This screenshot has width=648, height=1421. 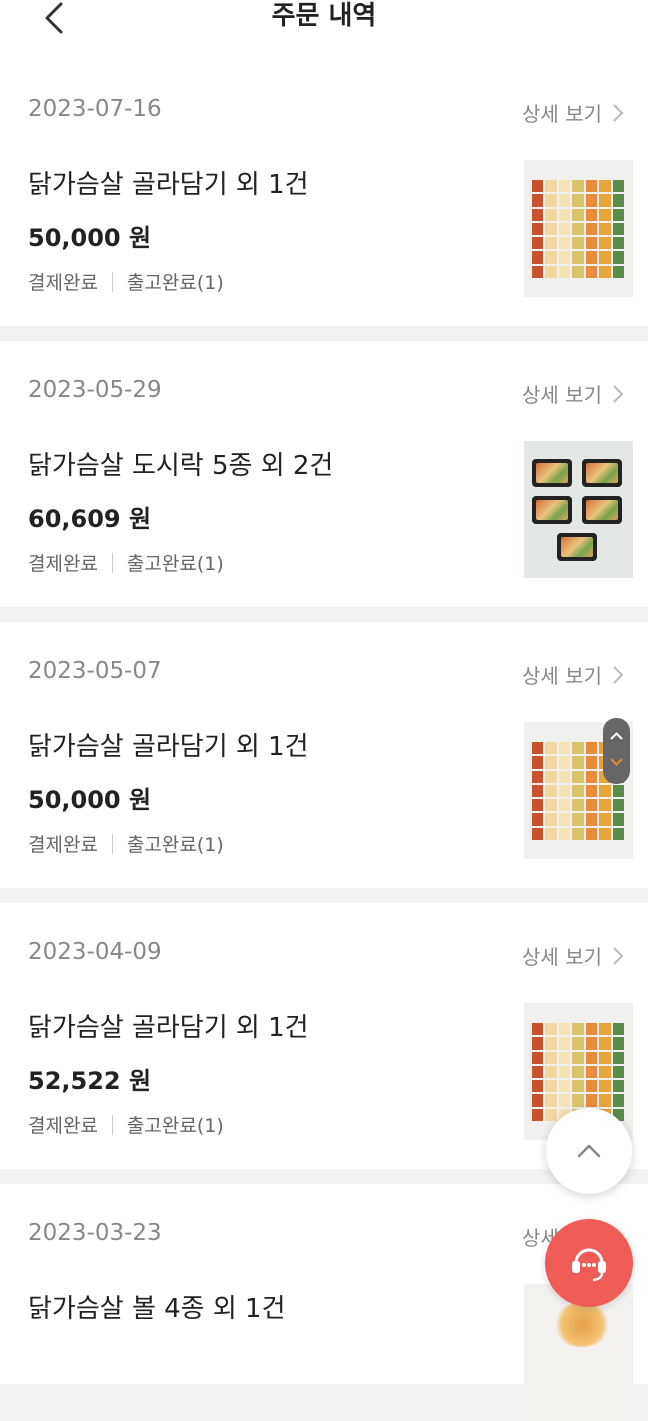 I want to click on scroll-indicator, so click(x=616, y=751).